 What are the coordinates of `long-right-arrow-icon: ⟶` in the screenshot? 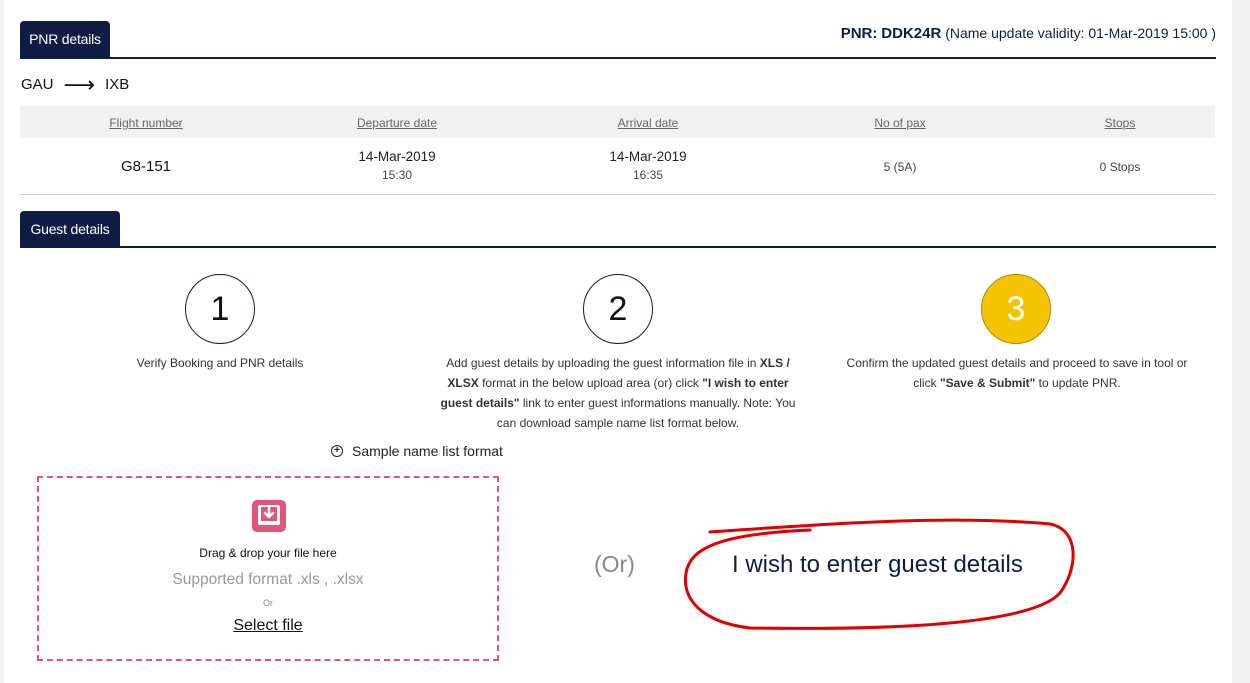 It's located at (79, 84).